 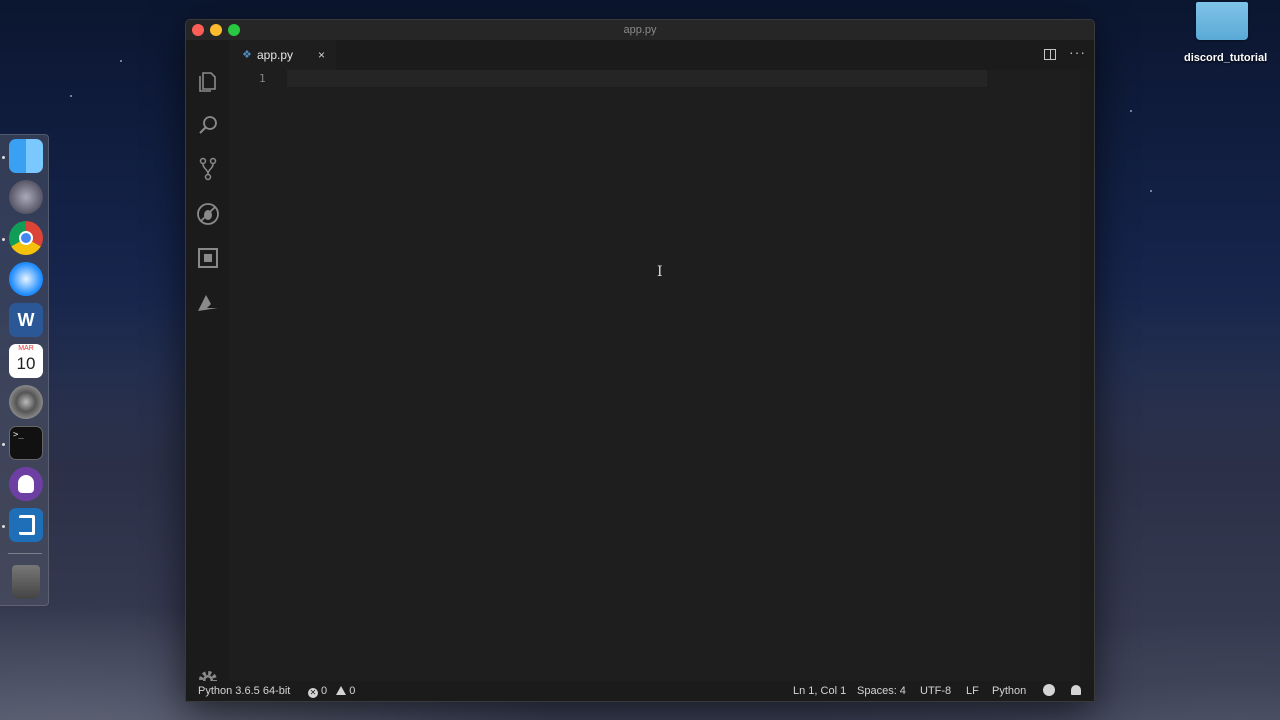 I want to click on vscode-mark, so click(x=27, y=525).